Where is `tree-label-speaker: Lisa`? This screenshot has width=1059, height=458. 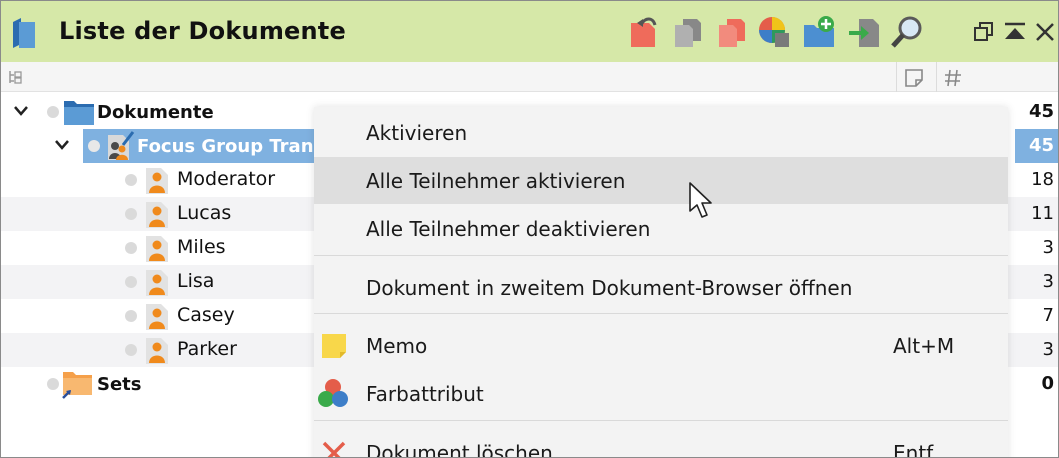
tree-label-speaker: Lisa is located at coordinates (196, 281).